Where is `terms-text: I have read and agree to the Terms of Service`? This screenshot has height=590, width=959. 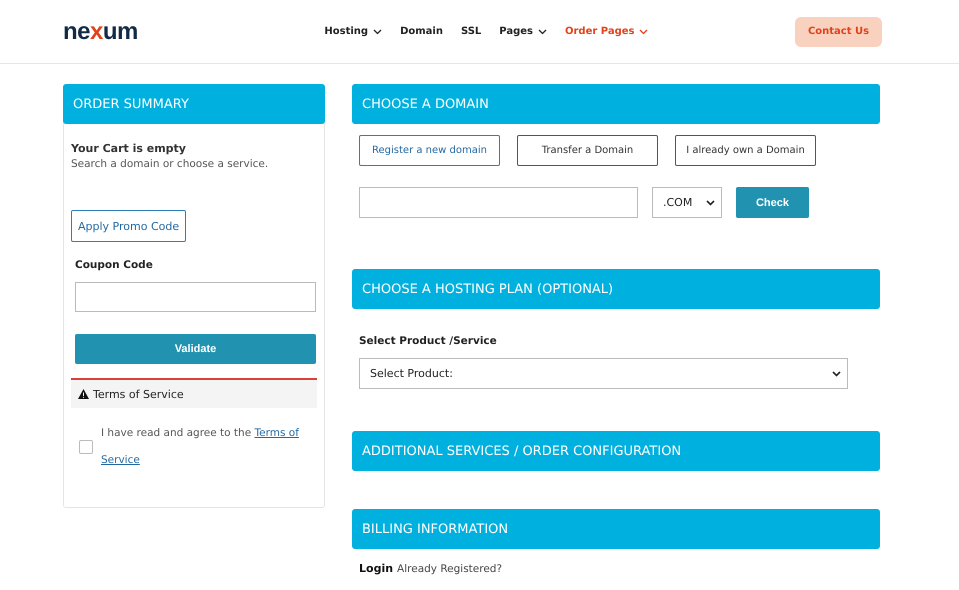 terms-text: I have read and agree to the Terms of Service is located at coordinates (200, 447).